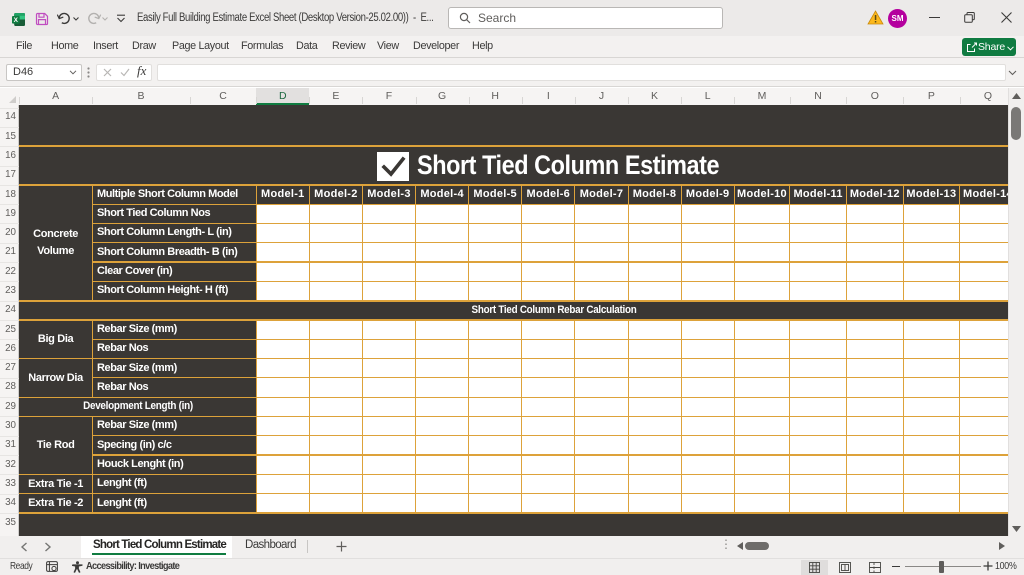 The width and height of the screenshot is (1024, 575). I want to click on svg-text: X, so click(16, 20).